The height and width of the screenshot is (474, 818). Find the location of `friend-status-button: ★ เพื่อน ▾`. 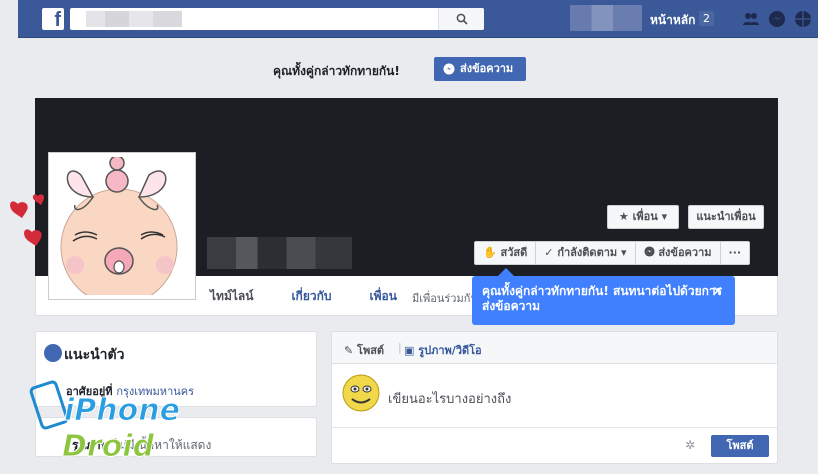

friend-status-button: ★ เพื่อน ▾ is located at coordinates (643, 217).